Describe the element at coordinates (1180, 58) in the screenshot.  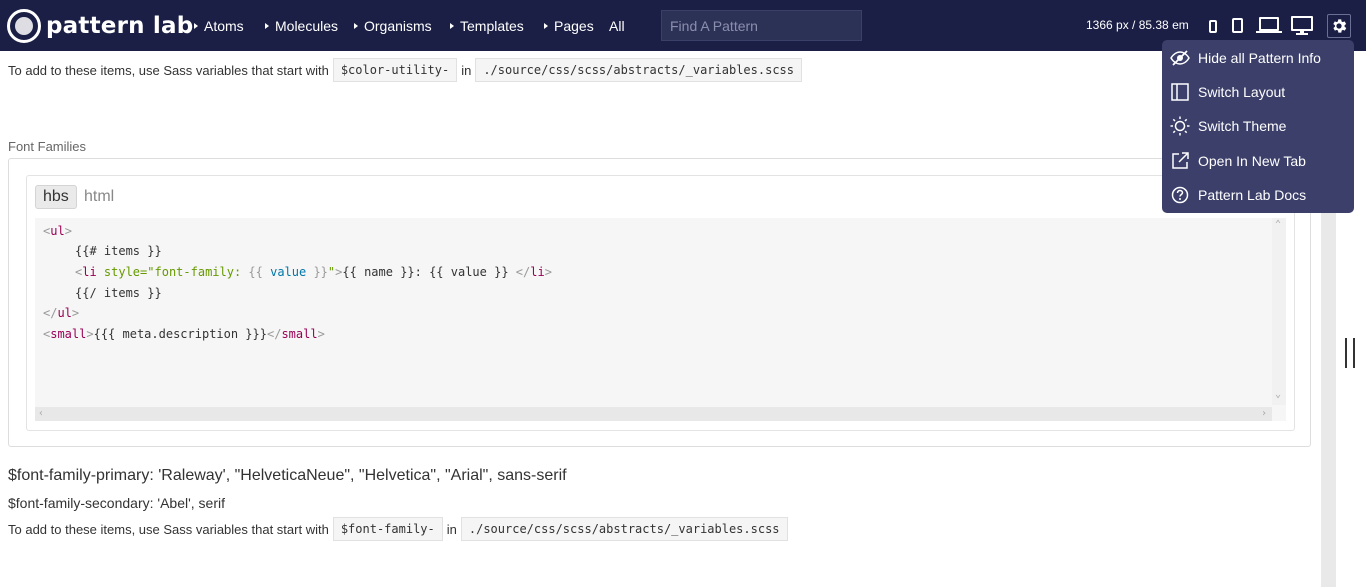
I see `eye-slash-icon` at that location.